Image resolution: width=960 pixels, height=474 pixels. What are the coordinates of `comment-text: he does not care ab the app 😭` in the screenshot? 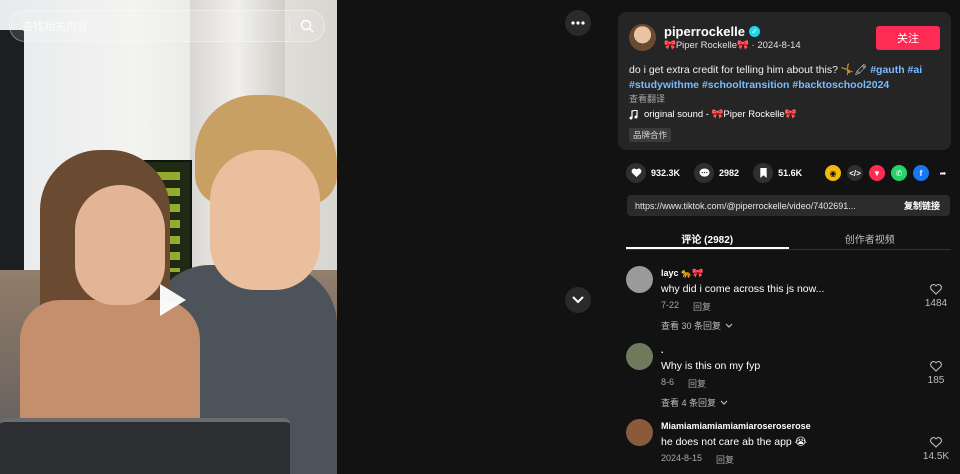 It's located at (734, 442).